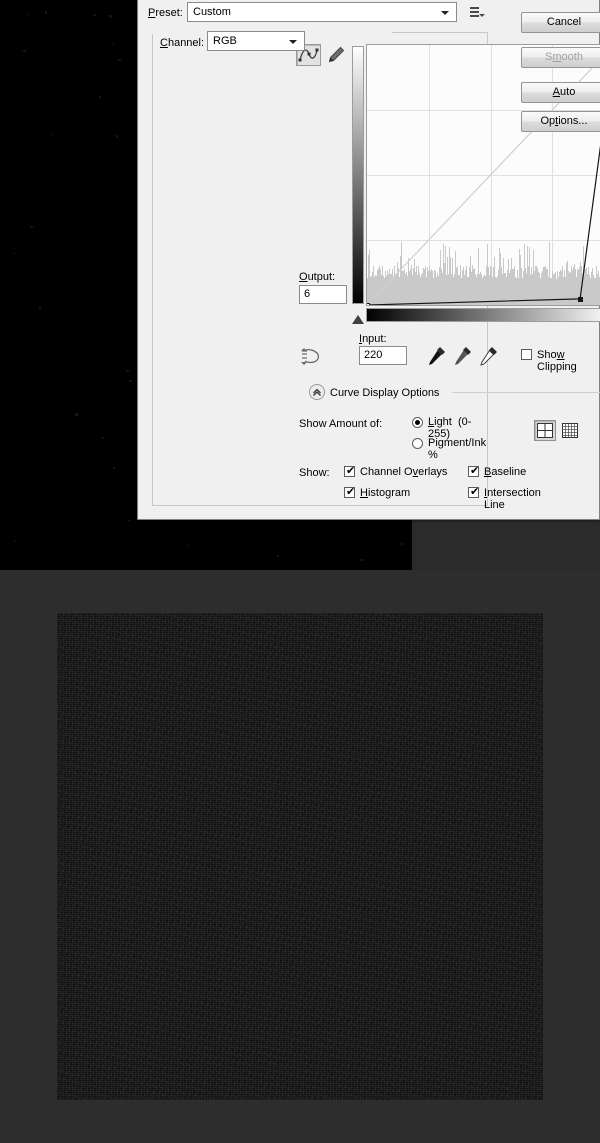 The width and height of the screenshot is (600, 1143). What do you see at coordinates (404, 472) in the screenshot?
I see `checkbox-channel-overlays-label: Channel Overlays` at bounding box center [404, 472].